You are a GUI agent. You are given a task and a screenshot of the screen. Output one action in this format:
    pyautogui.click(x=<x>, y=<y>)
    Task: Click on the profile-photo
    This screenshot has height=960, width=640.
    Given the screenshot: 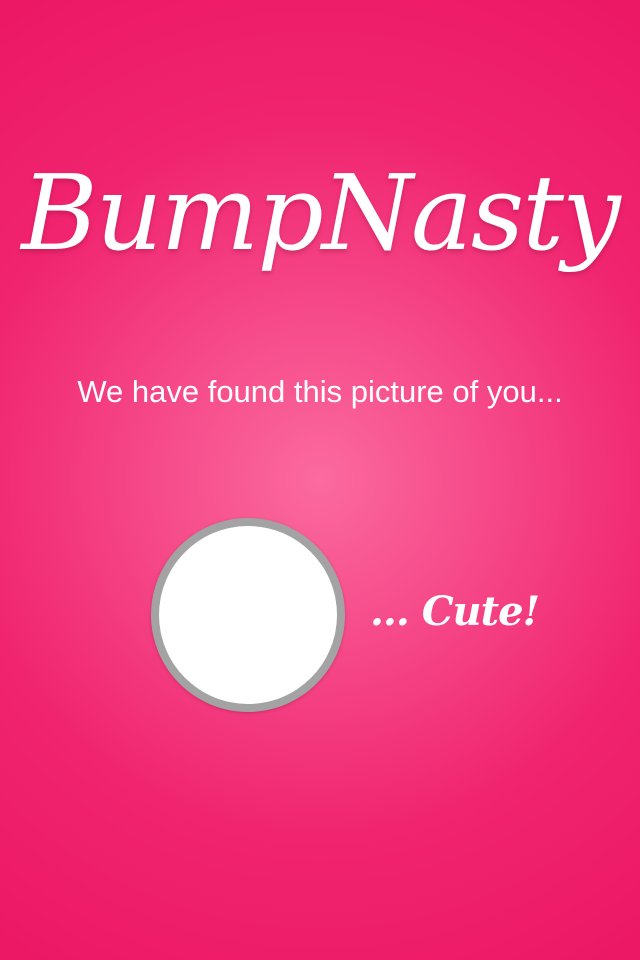 What is the action you would take?
    pyautogui.click(x=248, y=615)
    